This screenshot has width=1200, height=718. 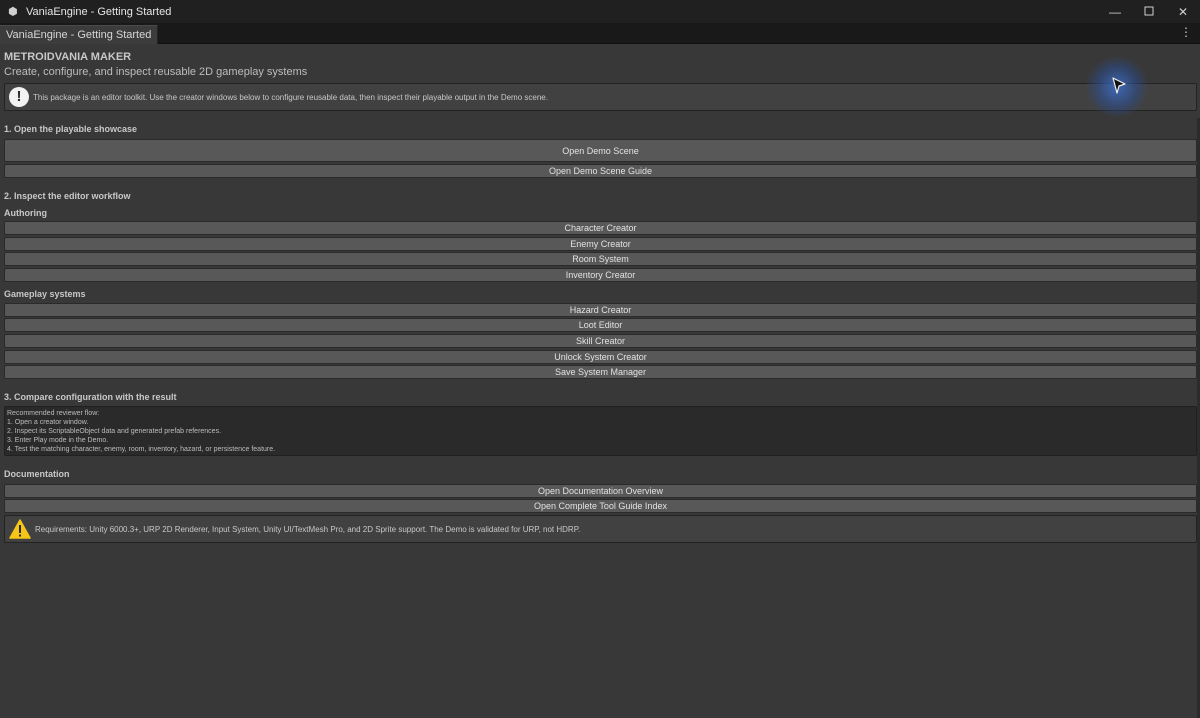 I want to click on open-tool-guide-index-button: Open Complete Tool Guide Index, so click(x=600, y=506).